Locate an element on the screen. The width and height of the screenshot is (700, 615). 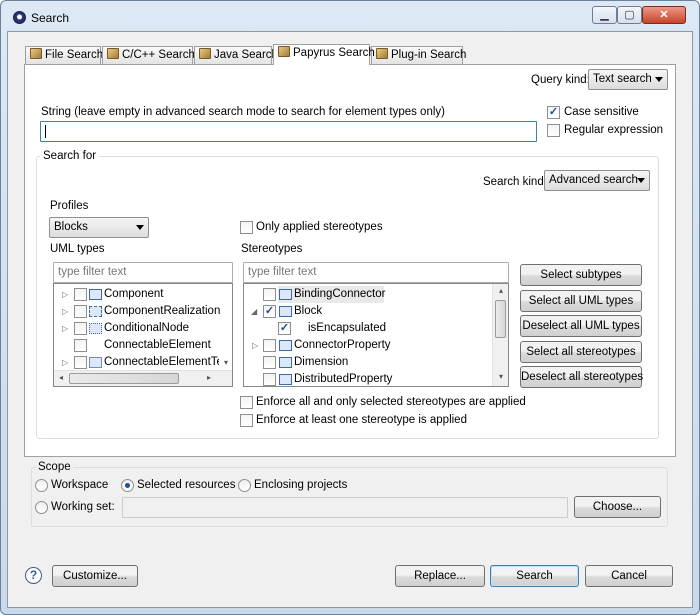
stereotypes-filter-input: type filter text is located at coordinates (376, 272).